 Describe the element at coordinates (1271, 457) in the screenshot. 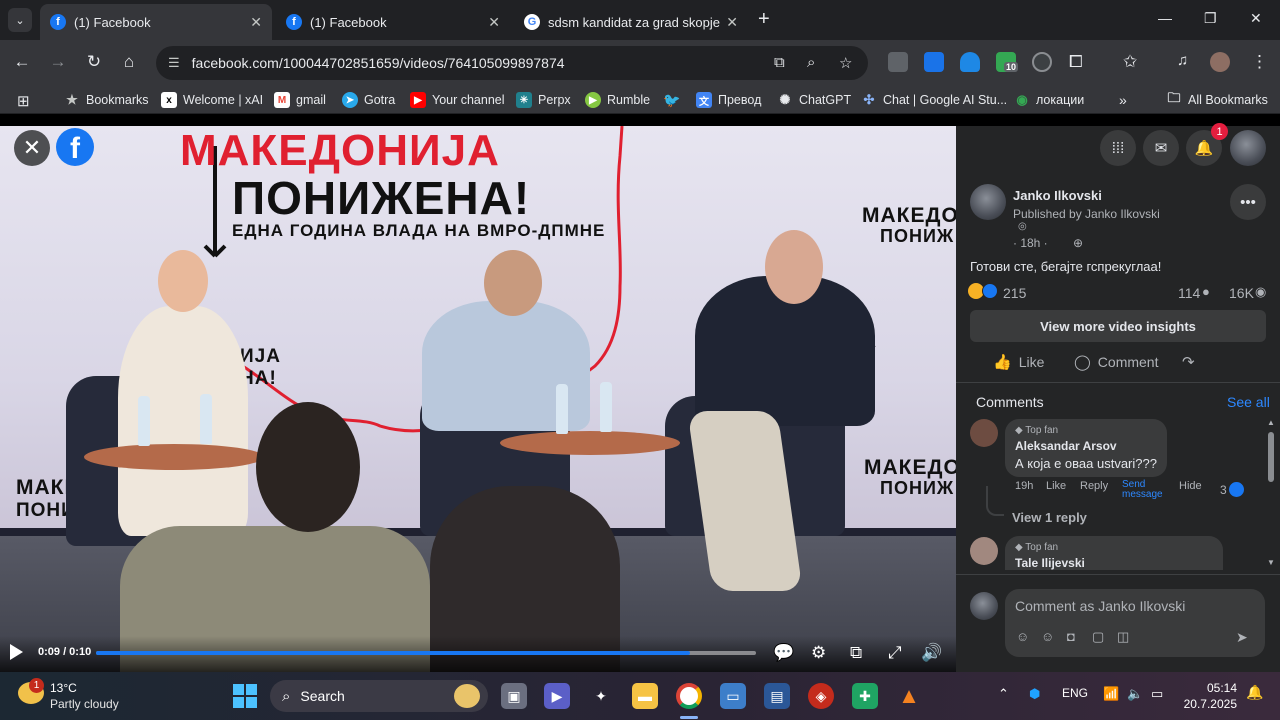

I see `scrollbar-thumb` at that location.